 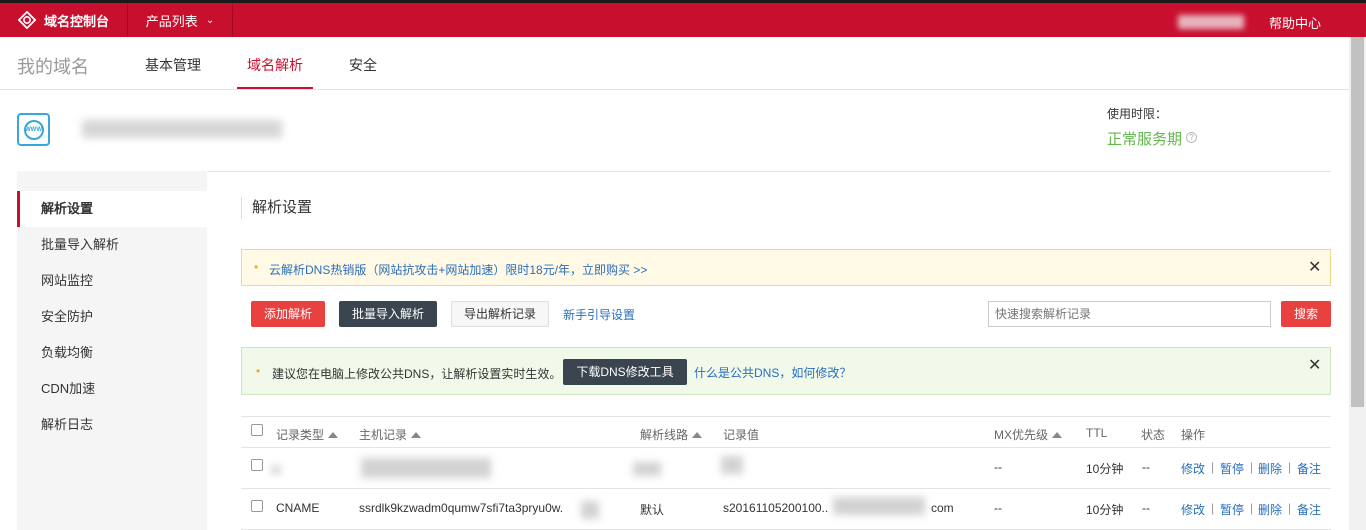 I want to click on www-icon: WWW, so click(x=33, y=129).